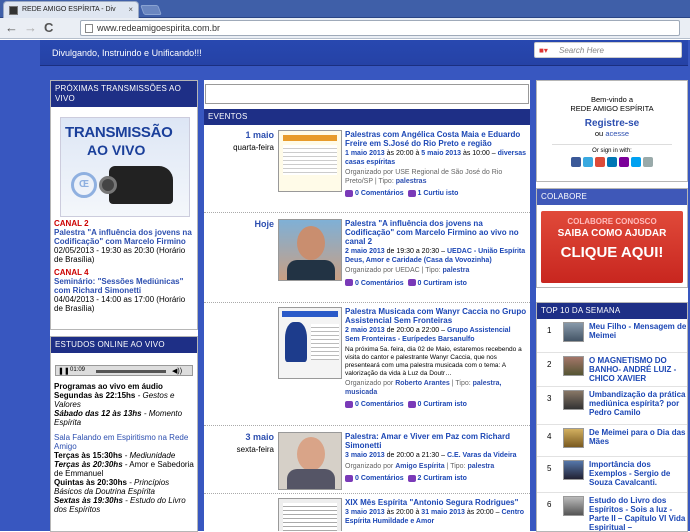  Describe the element at coordinates (259, 437) in the screenshot. I see `event-day: 3 maio` at that location.